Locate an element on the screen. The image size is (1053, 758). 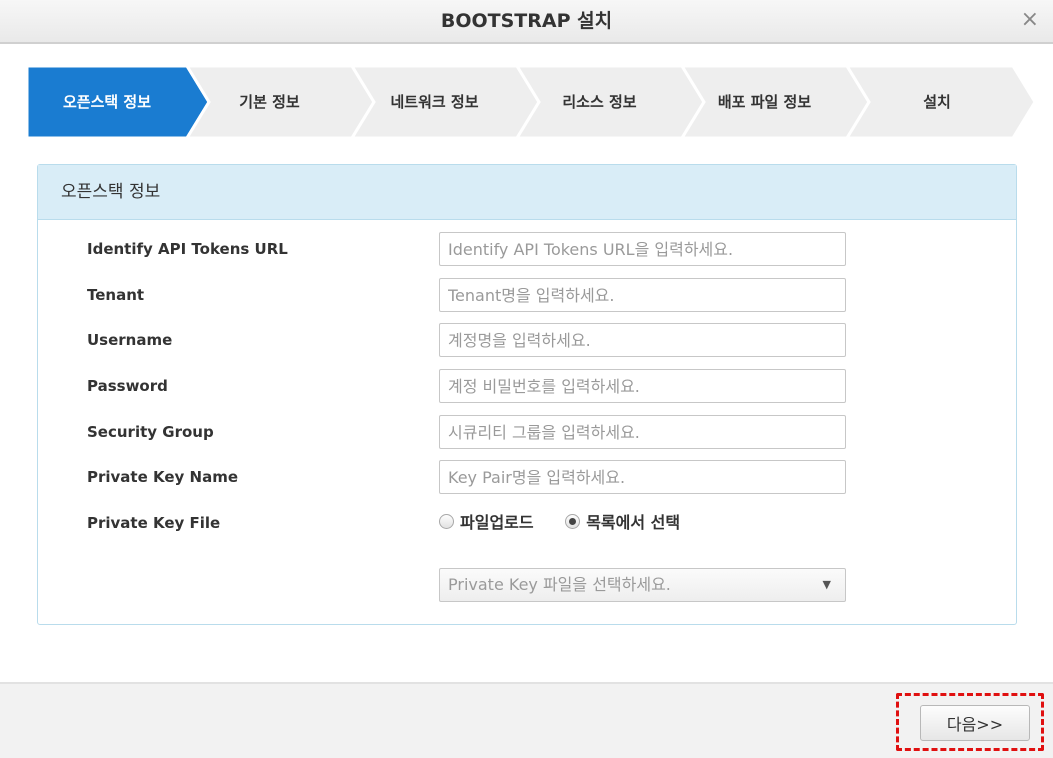
field-row-private-key-name: Private Key Name is located at coordinates (527, 477).